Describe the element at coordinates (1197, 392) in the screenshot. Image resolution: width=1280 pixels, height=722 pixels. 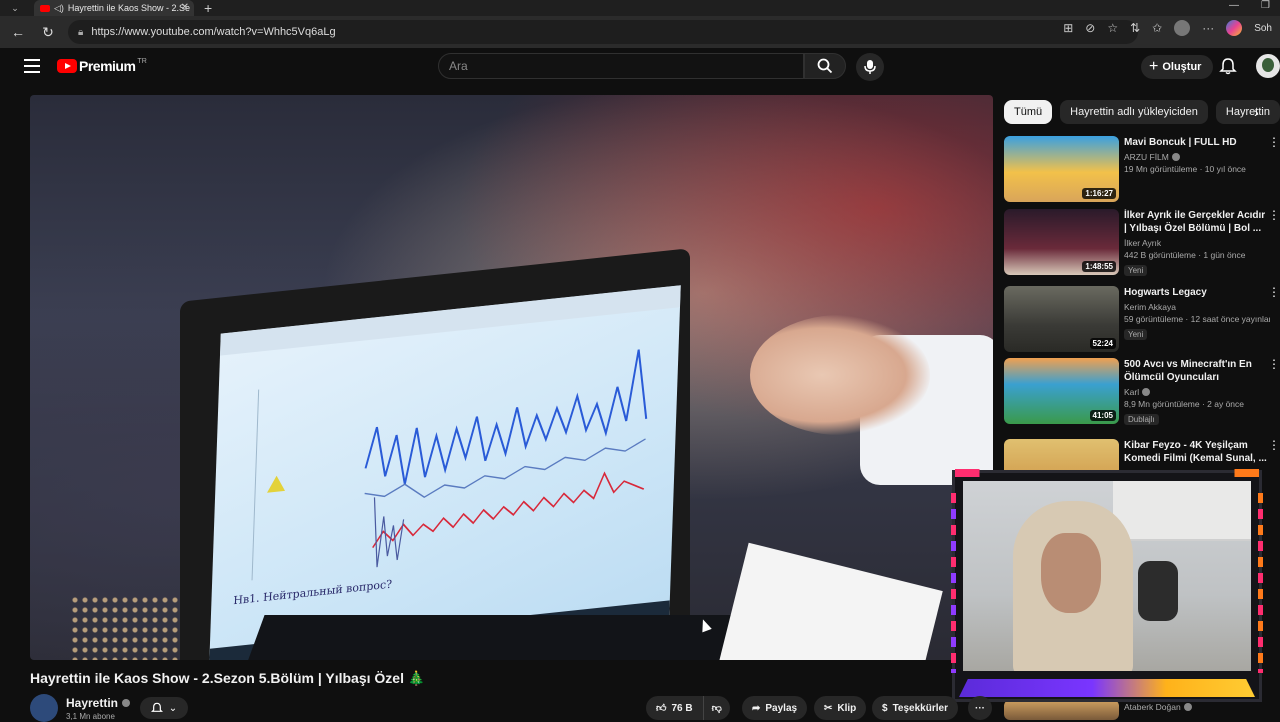
I see `recommendation-channel: Karl` at that location.